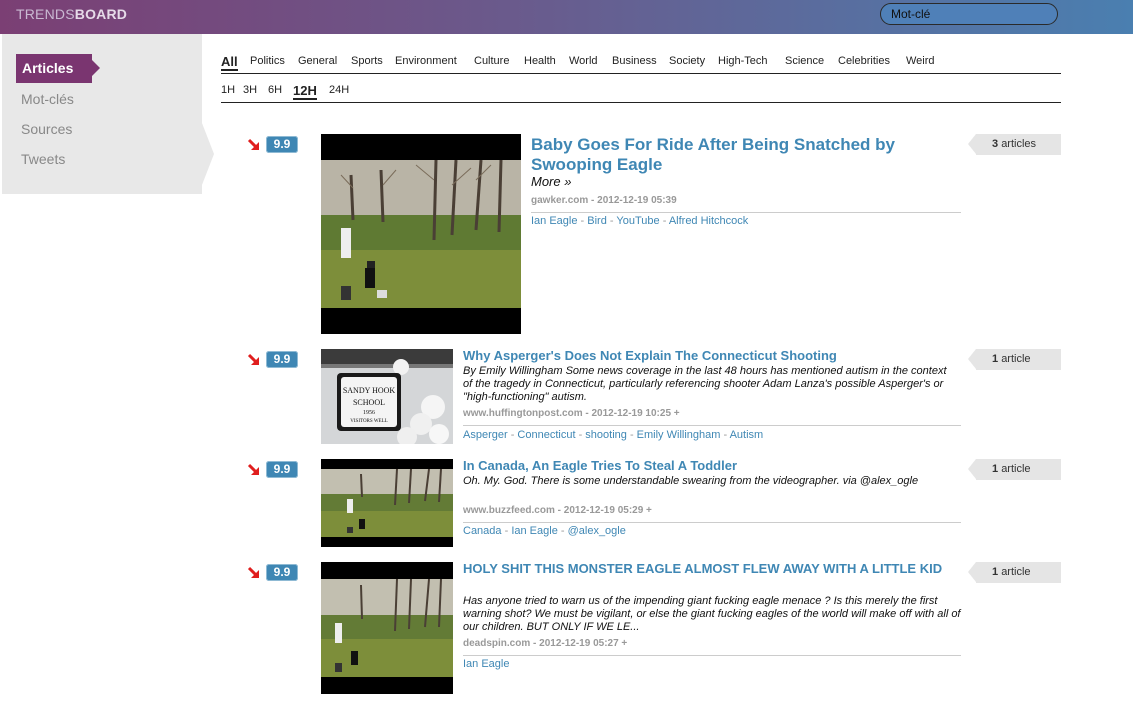 The height and width of the screenshot is (702, 1133). Describe the element at coordinates (687, 61) in the screenshot. I see `tab-society: Society` at that location.